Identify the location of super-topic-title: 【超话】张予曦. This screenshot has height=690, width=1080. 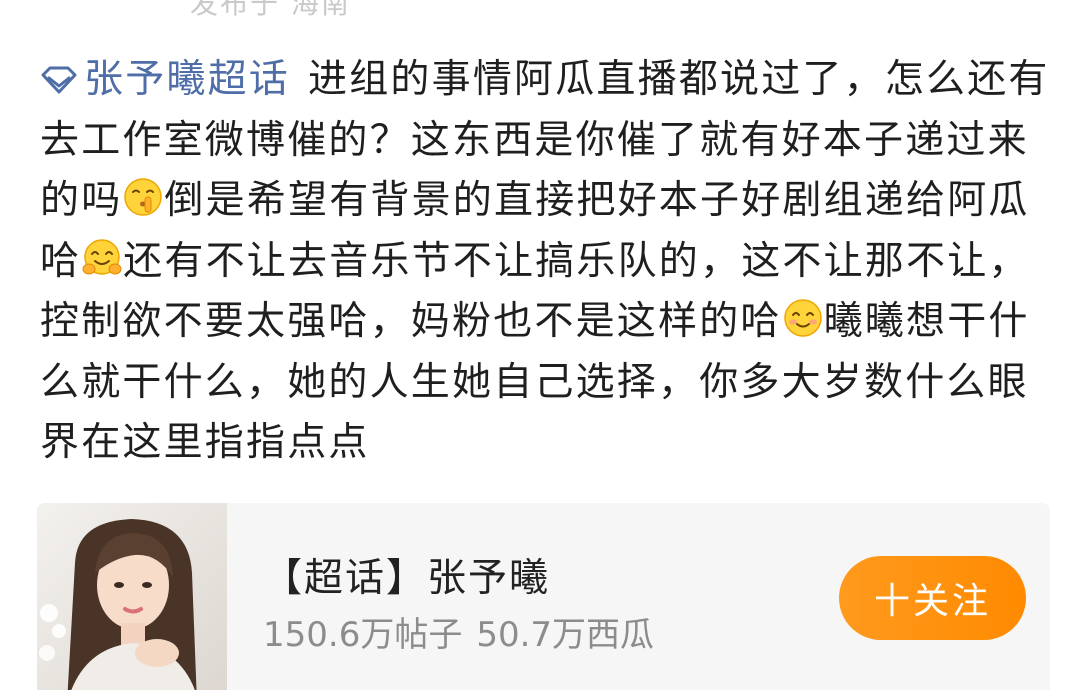
(407, 578).